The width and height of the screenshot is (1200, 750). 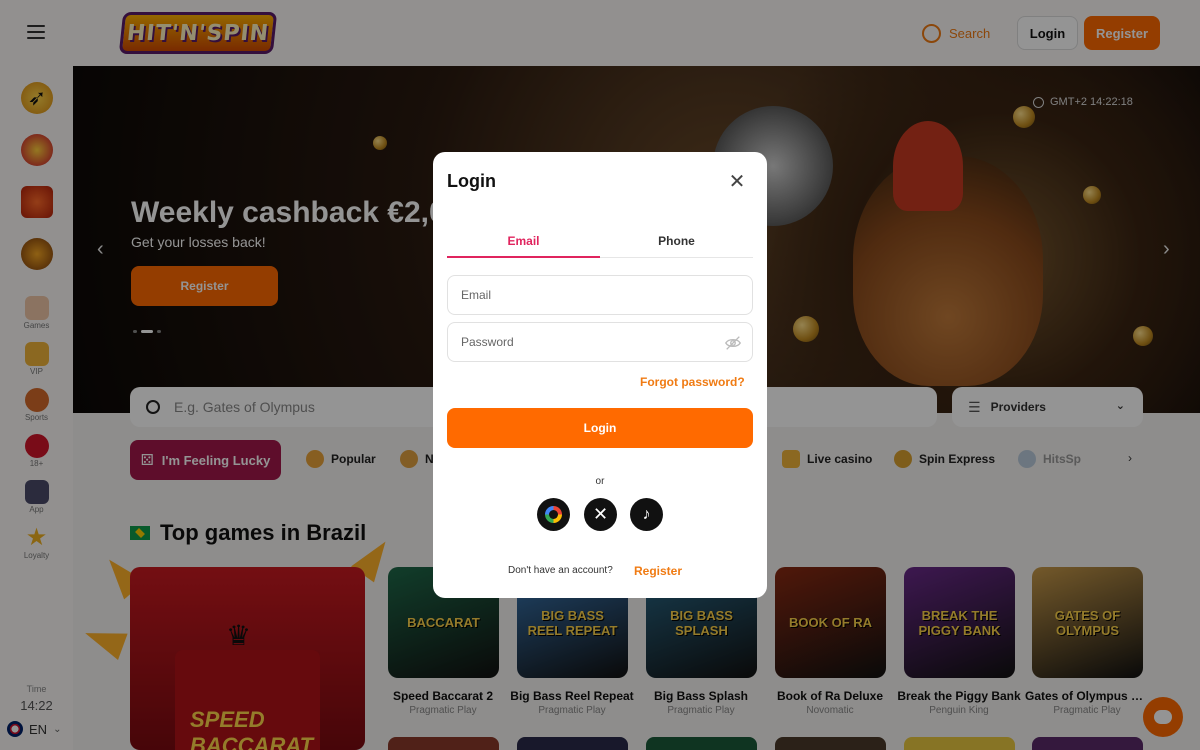 What do you see at coordinates (600, 295) in the screenshot?
I see `email-field: Email` at bounding box center [600, 295].